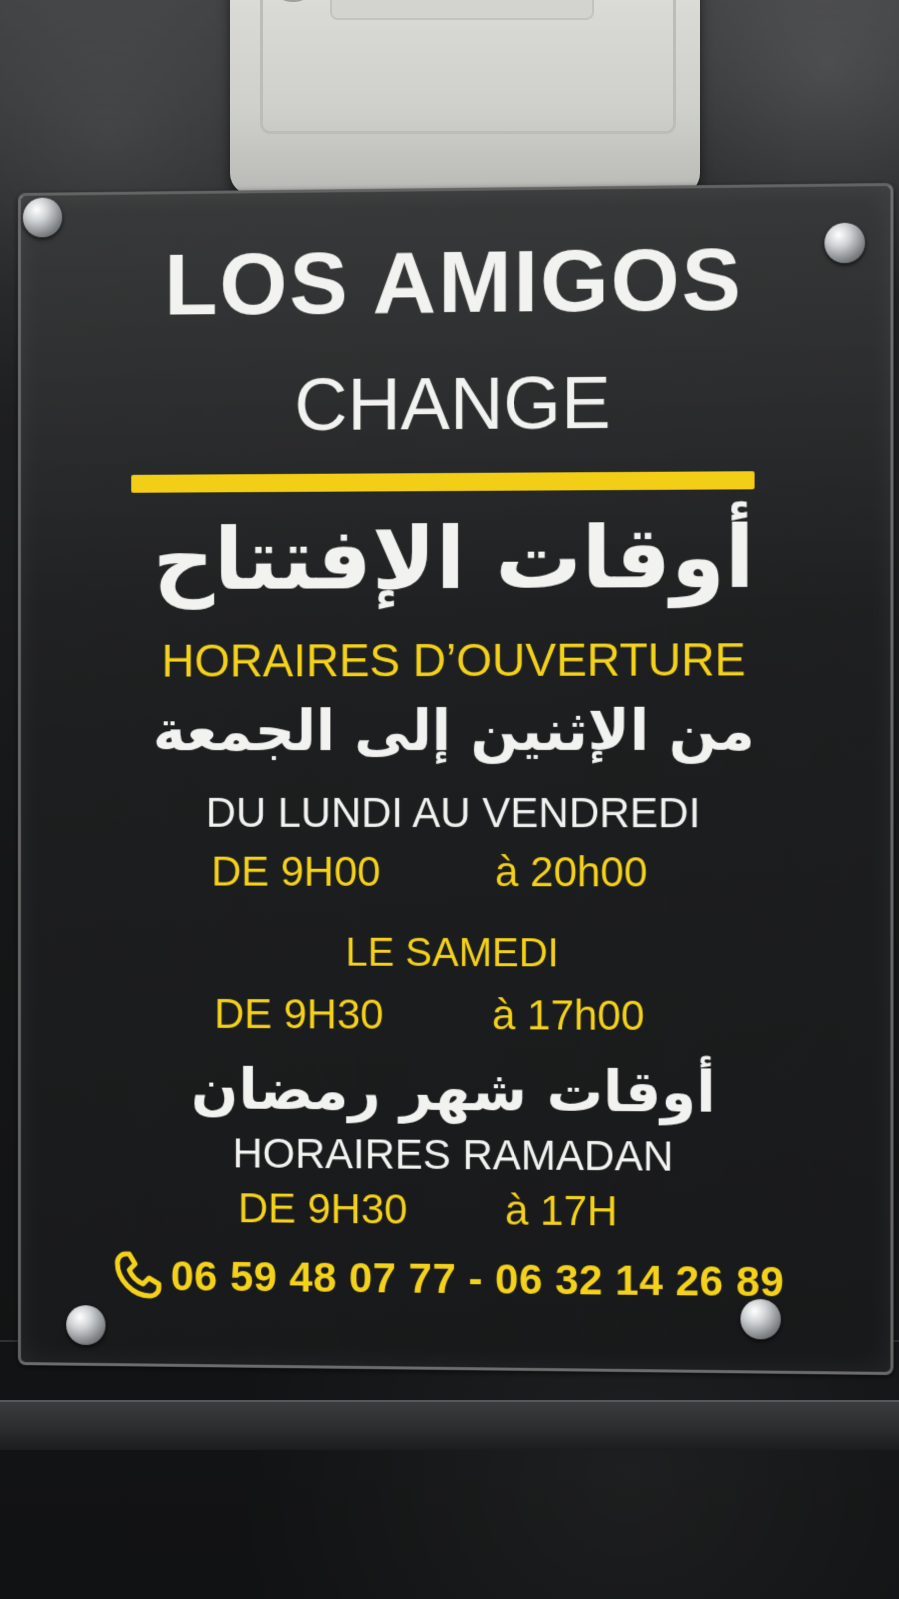 This screenshot has width=899, height=1599. Describe the element at coordinates (571, 872) in the screenshot. I see `weekday-close-time: à 20h00` at that location.